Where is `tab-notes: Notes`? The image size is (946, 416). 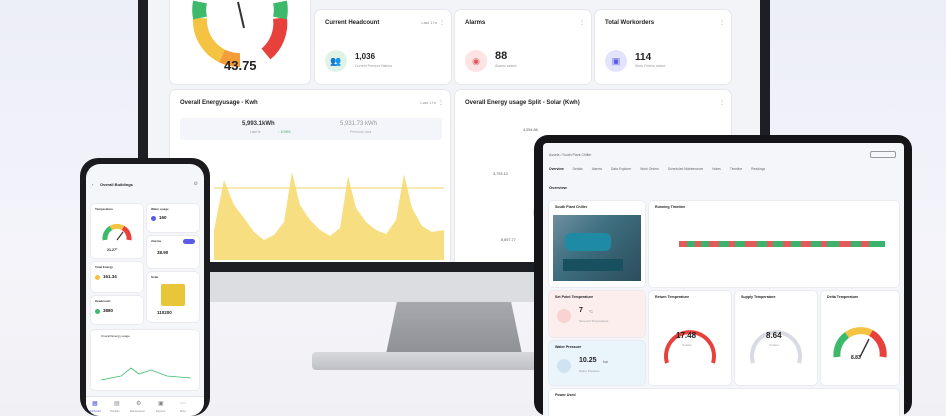 tab-notes: Notes is located at coordinates (716, 169).